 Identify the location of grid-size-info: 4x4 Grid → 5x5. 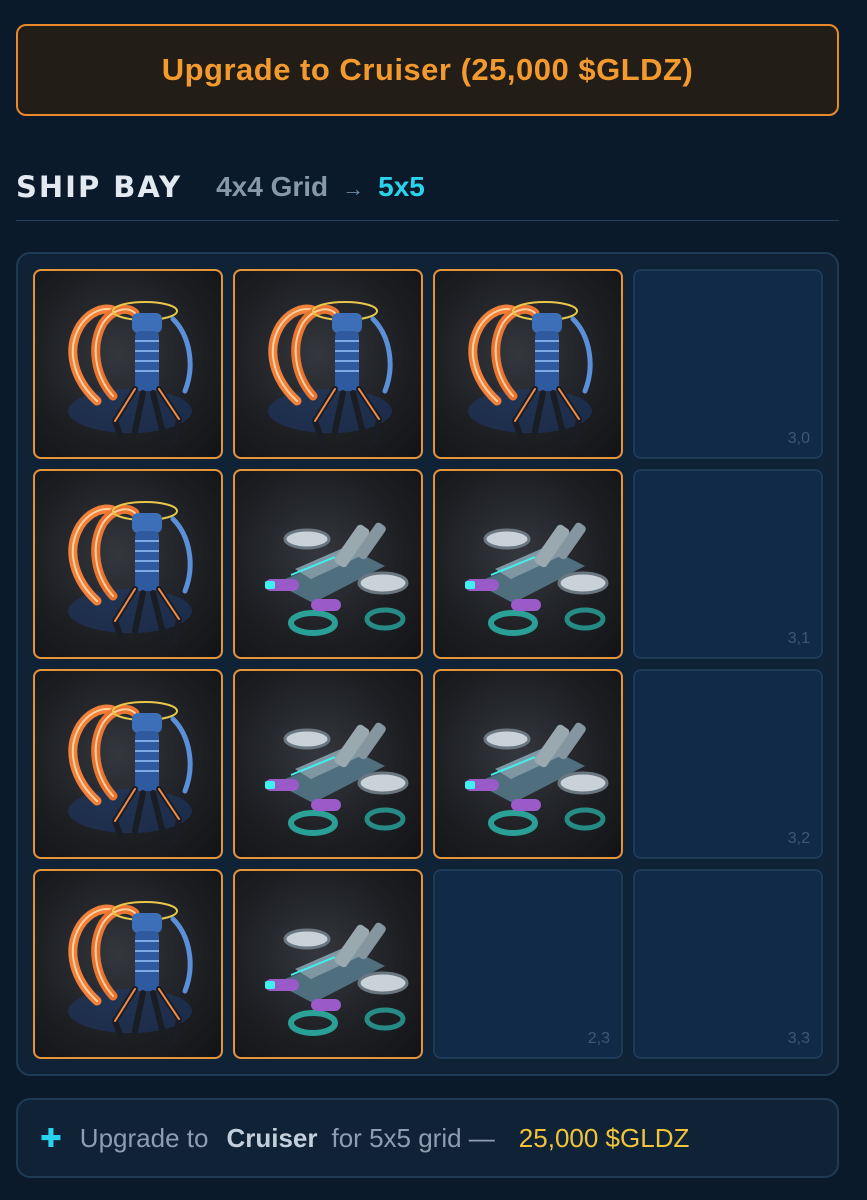
(320, 187).